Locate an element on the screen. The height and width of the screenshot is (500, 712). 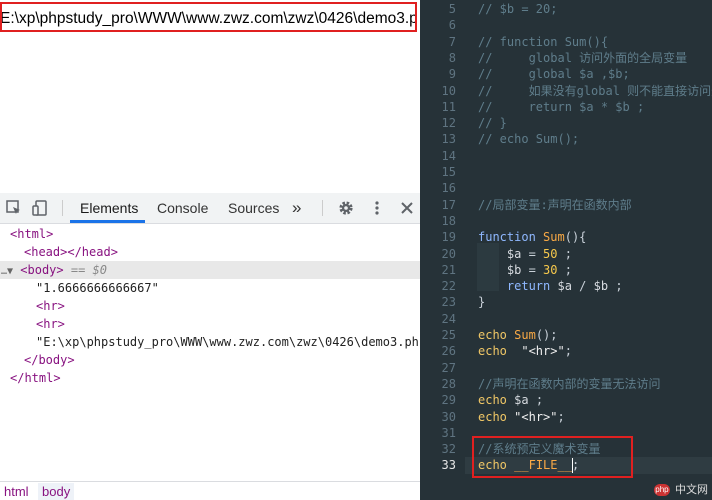
line-number: 23 is located at coordinates (448, 302).